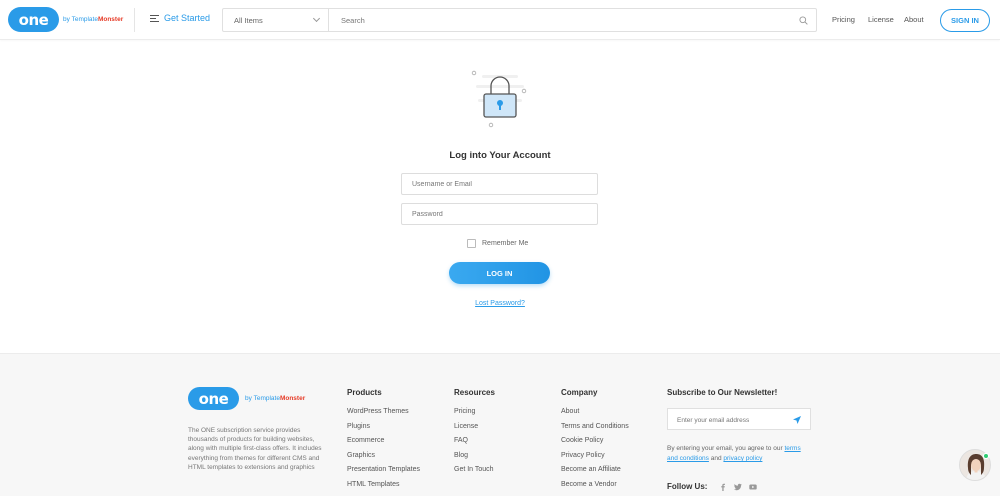 Image resolution: width=1000 pixels, height=496 pixels. I want to click on newsletter-title: Subscribe to Our Newsletter!, so click(722, 392).